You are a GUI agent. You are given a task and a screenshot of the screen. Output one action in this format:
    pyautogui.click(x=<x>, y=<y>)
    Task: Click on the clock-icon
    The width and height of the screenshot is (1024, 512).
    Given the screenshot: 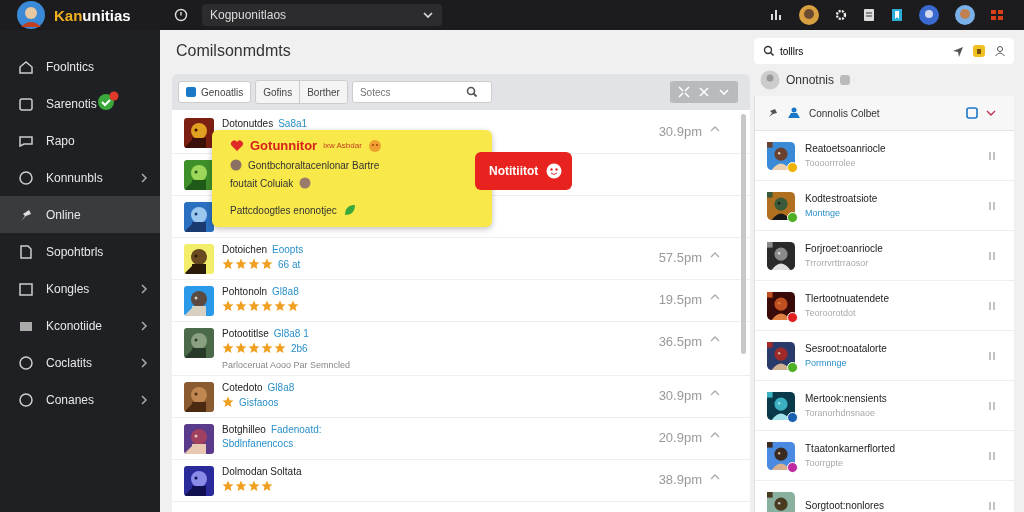 What is the action you would take?
    pyautogui.click(x=181, y=15)
    